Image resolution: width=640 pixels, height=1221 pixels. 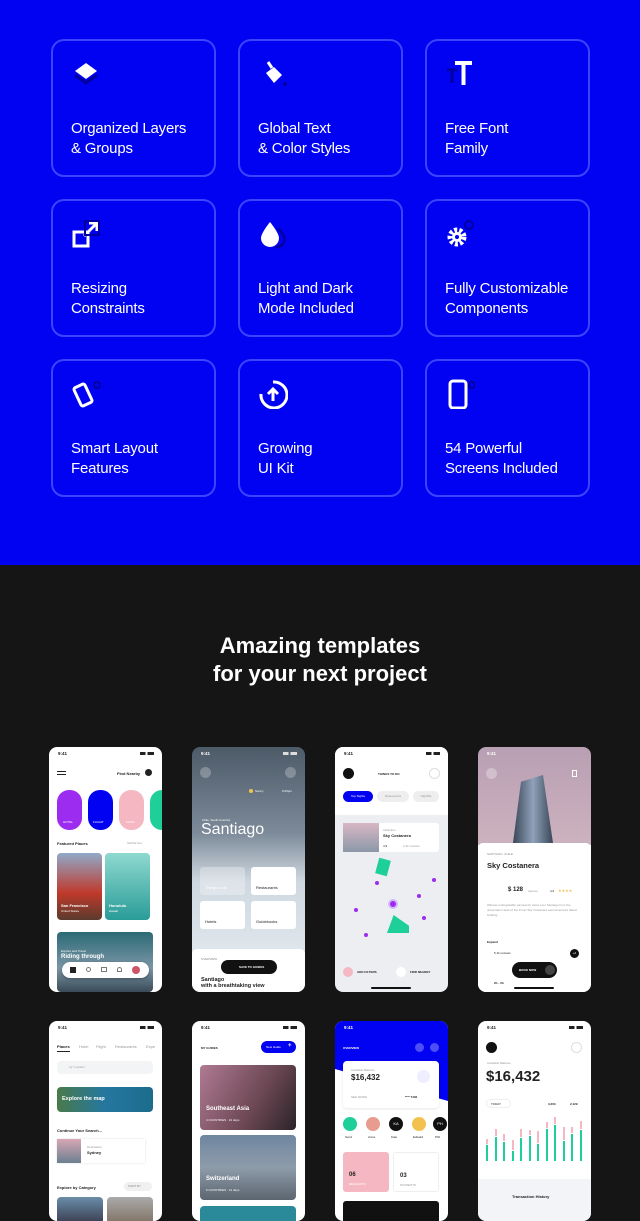 What do you see at coordinates (69, 810) in the screenshot?
I see `category-hotel: HOTEL` at bounding box center [69, 810].